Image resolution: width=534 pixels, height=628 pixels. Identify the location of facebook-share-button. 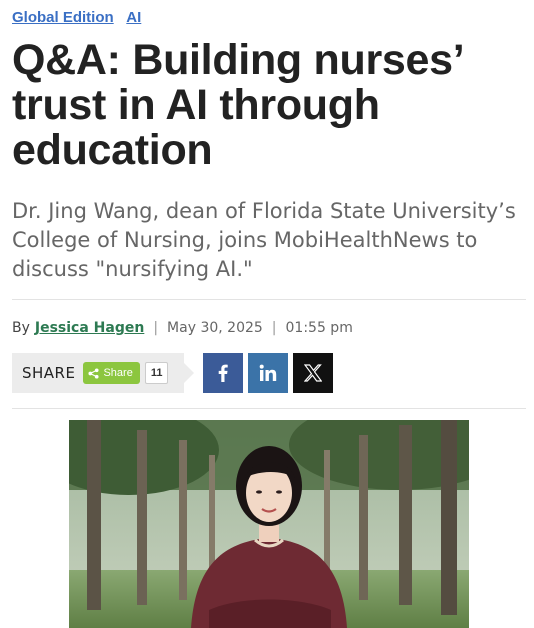
(223, 373).